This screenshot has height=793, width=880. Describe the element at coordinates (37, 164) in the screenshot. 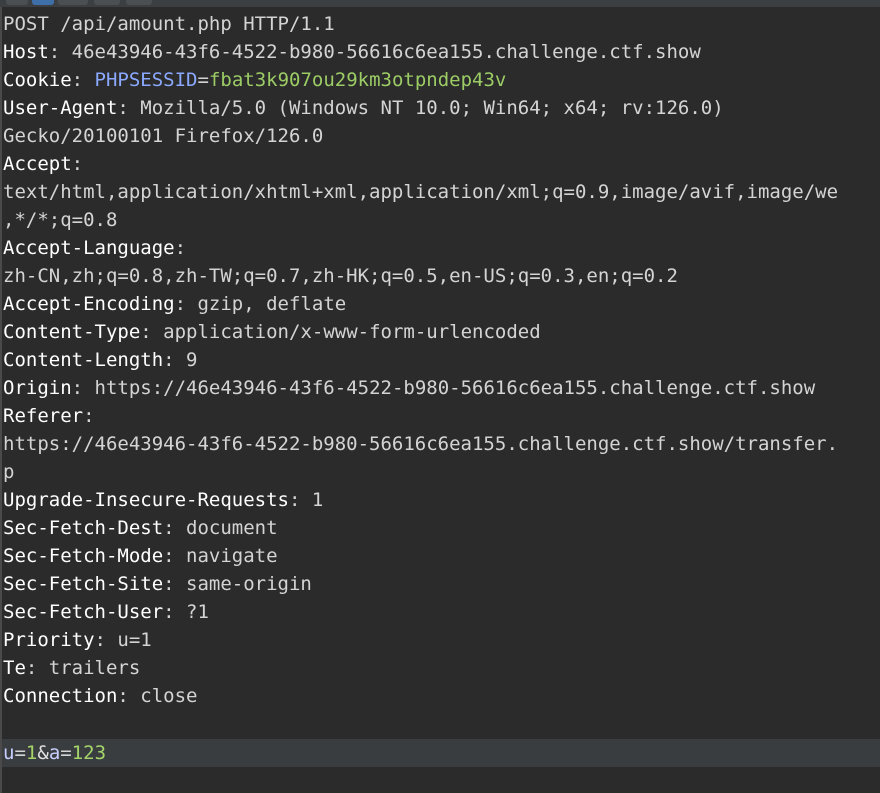

I see `header-name: Accept` at that location.